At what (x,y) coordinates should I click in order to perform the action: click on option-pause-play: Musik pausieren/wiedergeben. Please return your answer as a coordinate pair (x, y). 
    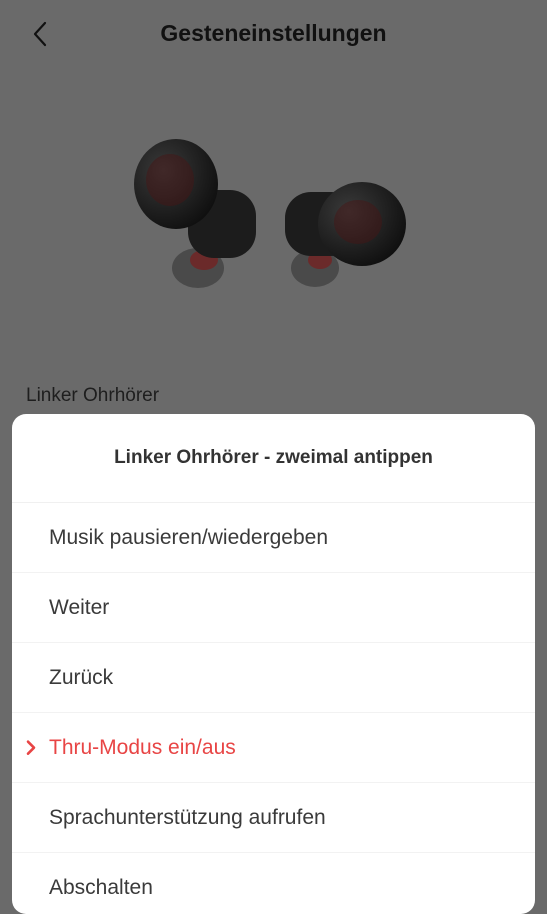
    Looking at the image, I should click on (273, 538).